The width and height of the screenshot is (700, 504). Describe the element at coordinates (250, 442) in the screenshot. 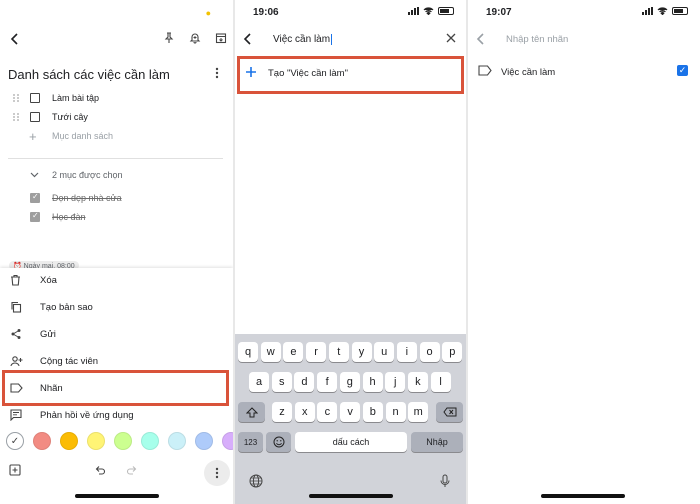

I see `numbers-key: 123` at that location.